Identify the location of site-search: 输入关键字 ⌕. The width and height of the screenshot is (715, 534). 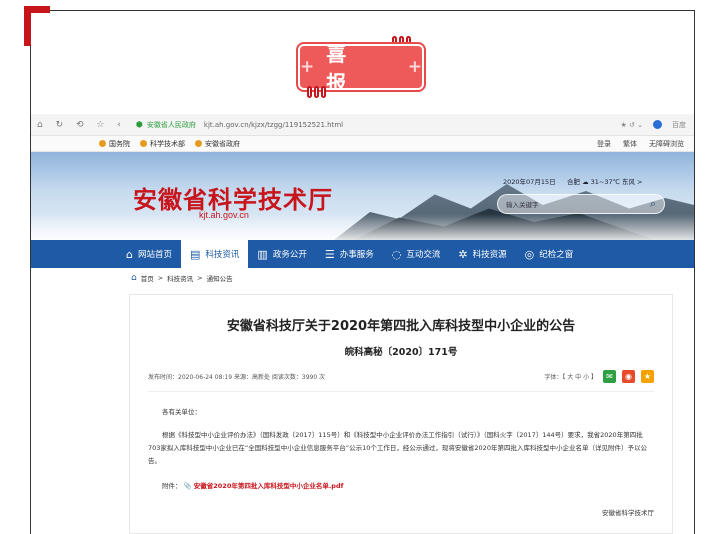
(581, 204).